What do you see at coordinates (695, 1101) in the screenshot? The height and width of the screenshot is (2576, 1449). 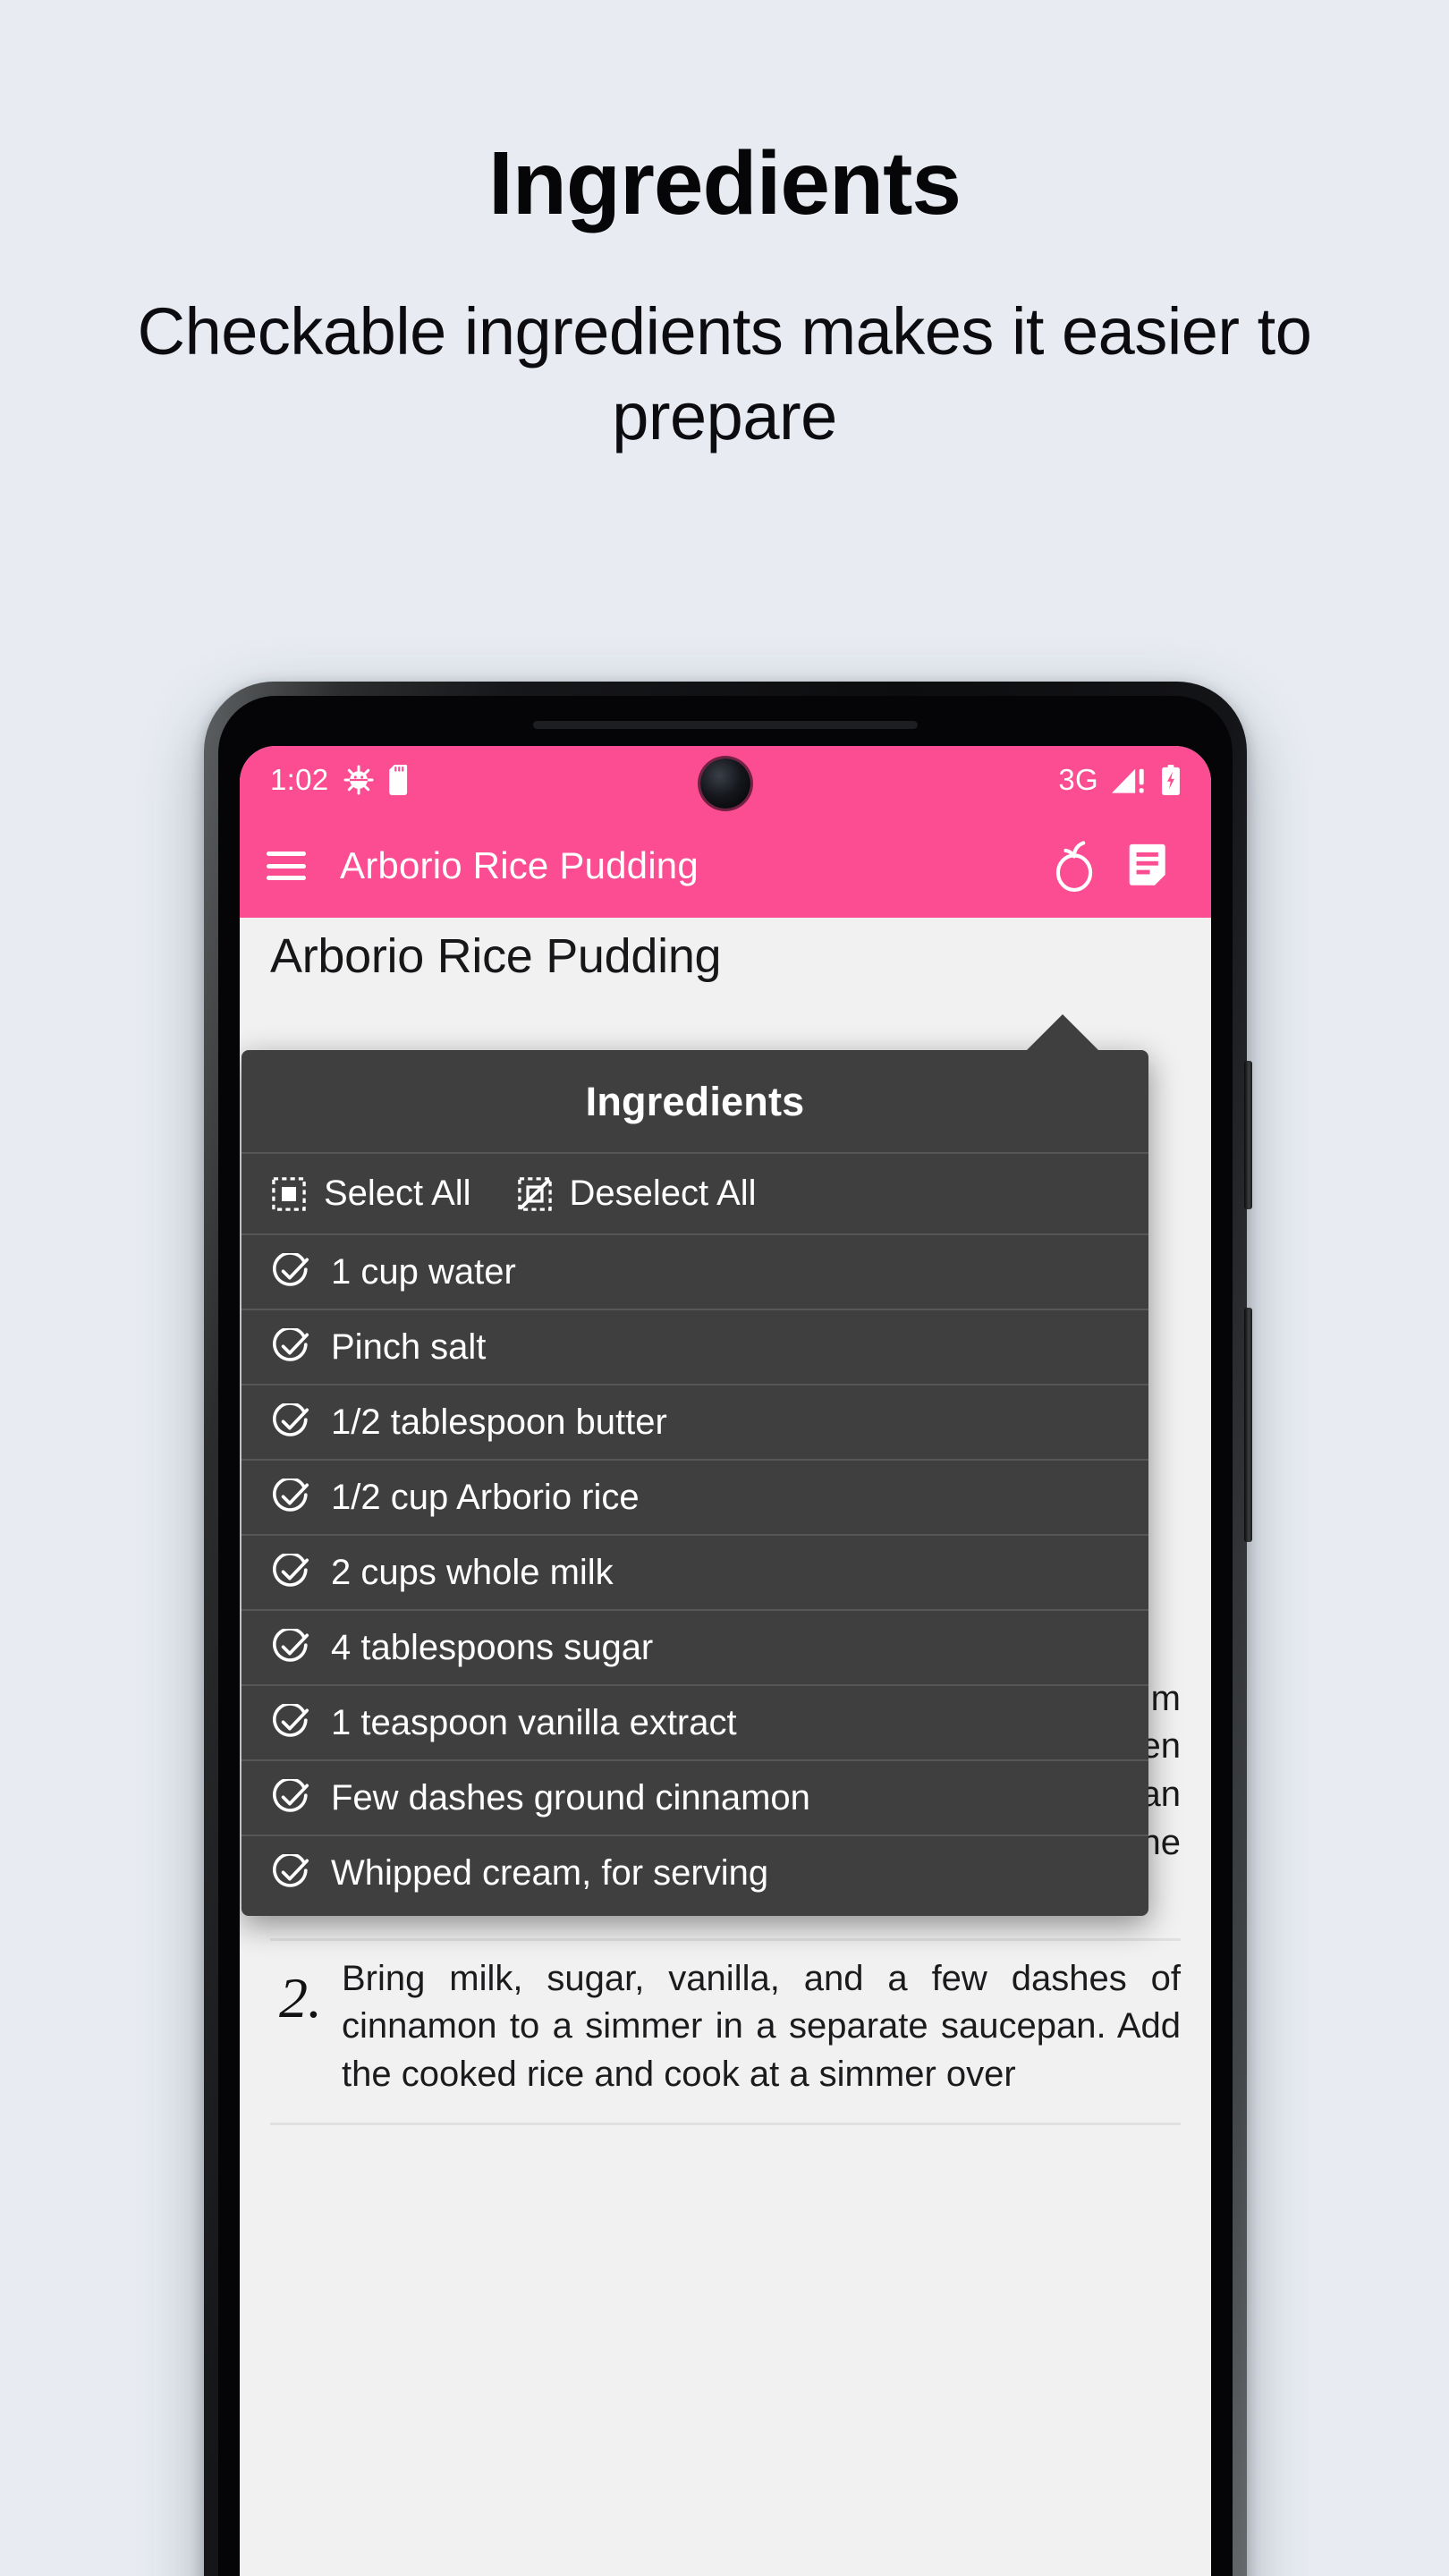 I see `popup-title: Ingredients` at bounding box center [695, 1101].